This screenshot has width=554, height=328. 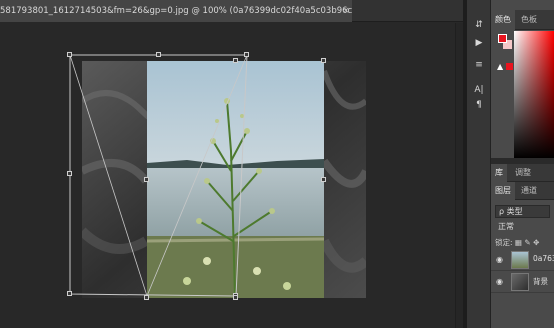 I want to click on lock-move-icon: ✥, so click(x=536, y=242).